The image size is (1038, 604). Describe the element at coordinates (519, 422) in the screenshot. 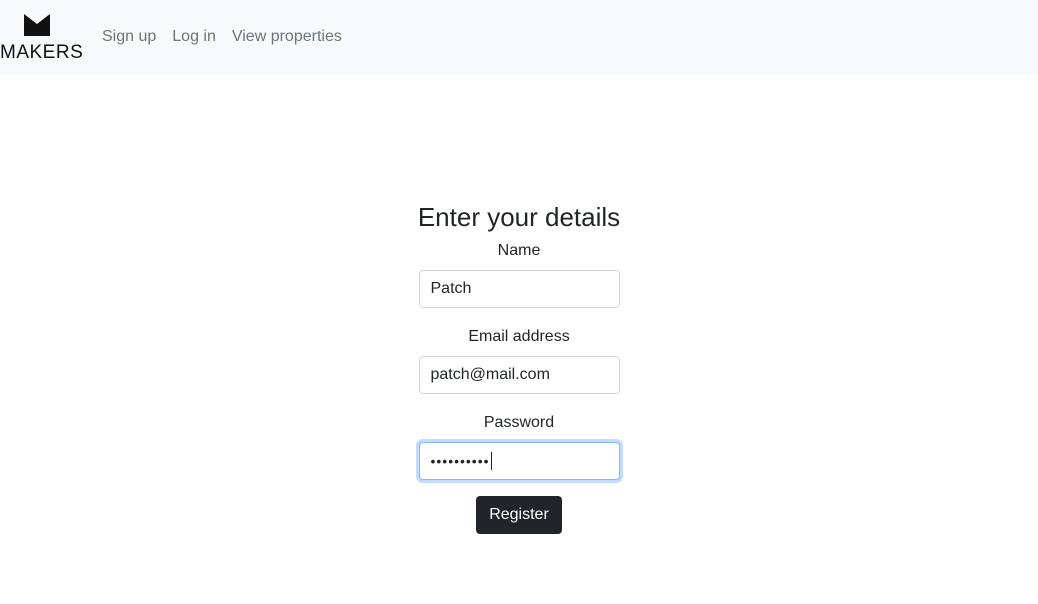

I see `password-label: Password` at that location.